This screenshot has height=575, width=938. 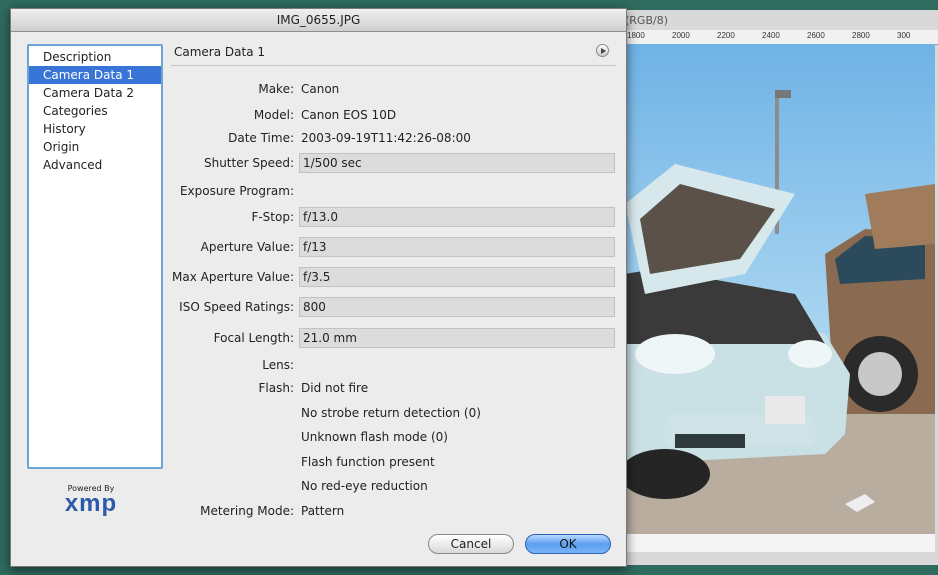 What do you see at coordinates (247, 511) in the screenshot?
I see `metering-mode-label: Metering Mode:` at bounding box center [247, 511].